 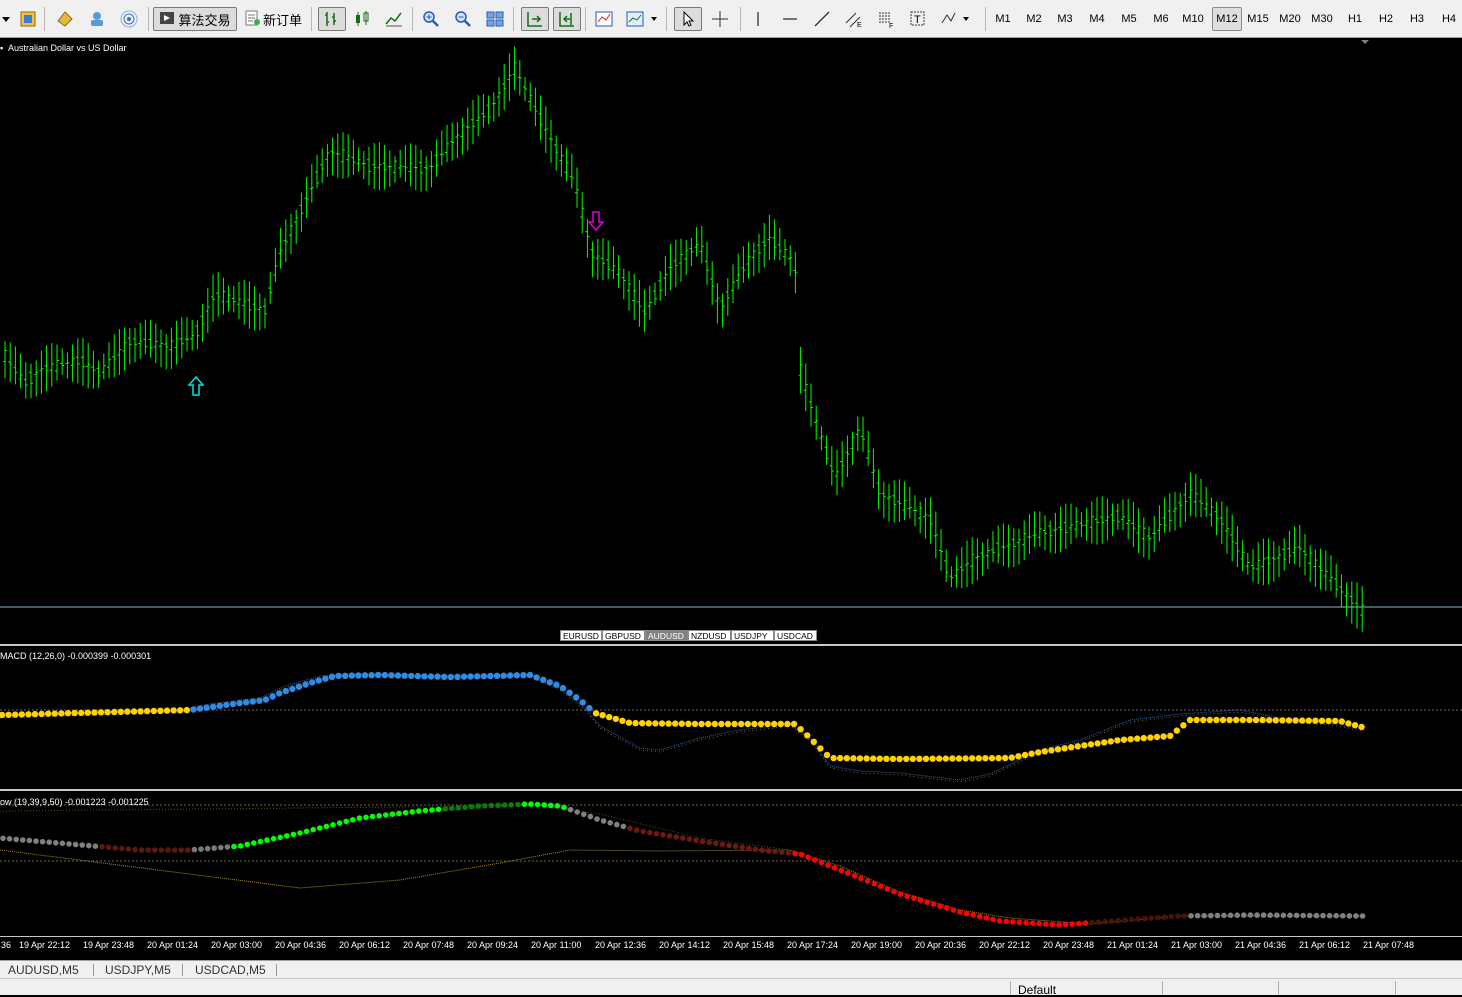 I want to click on new-order-button: 新订单, so click(x=273, y=19).